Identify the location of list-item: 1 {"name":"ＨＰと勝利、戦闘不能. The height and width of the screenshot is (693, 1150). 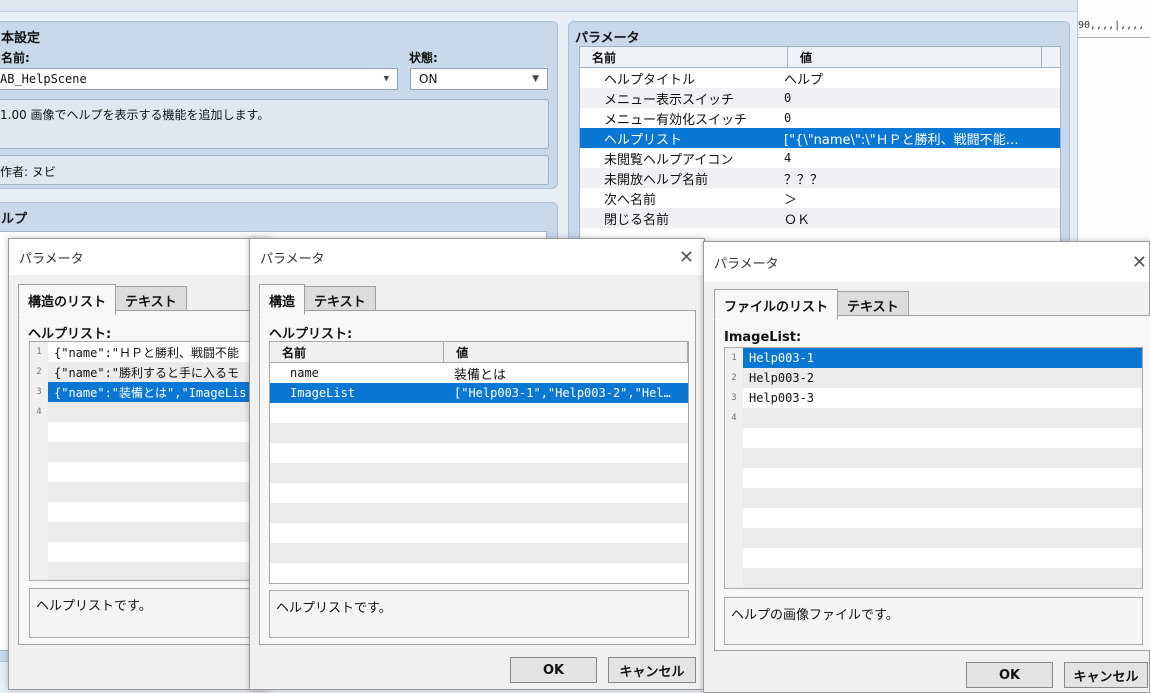
(153, 352).